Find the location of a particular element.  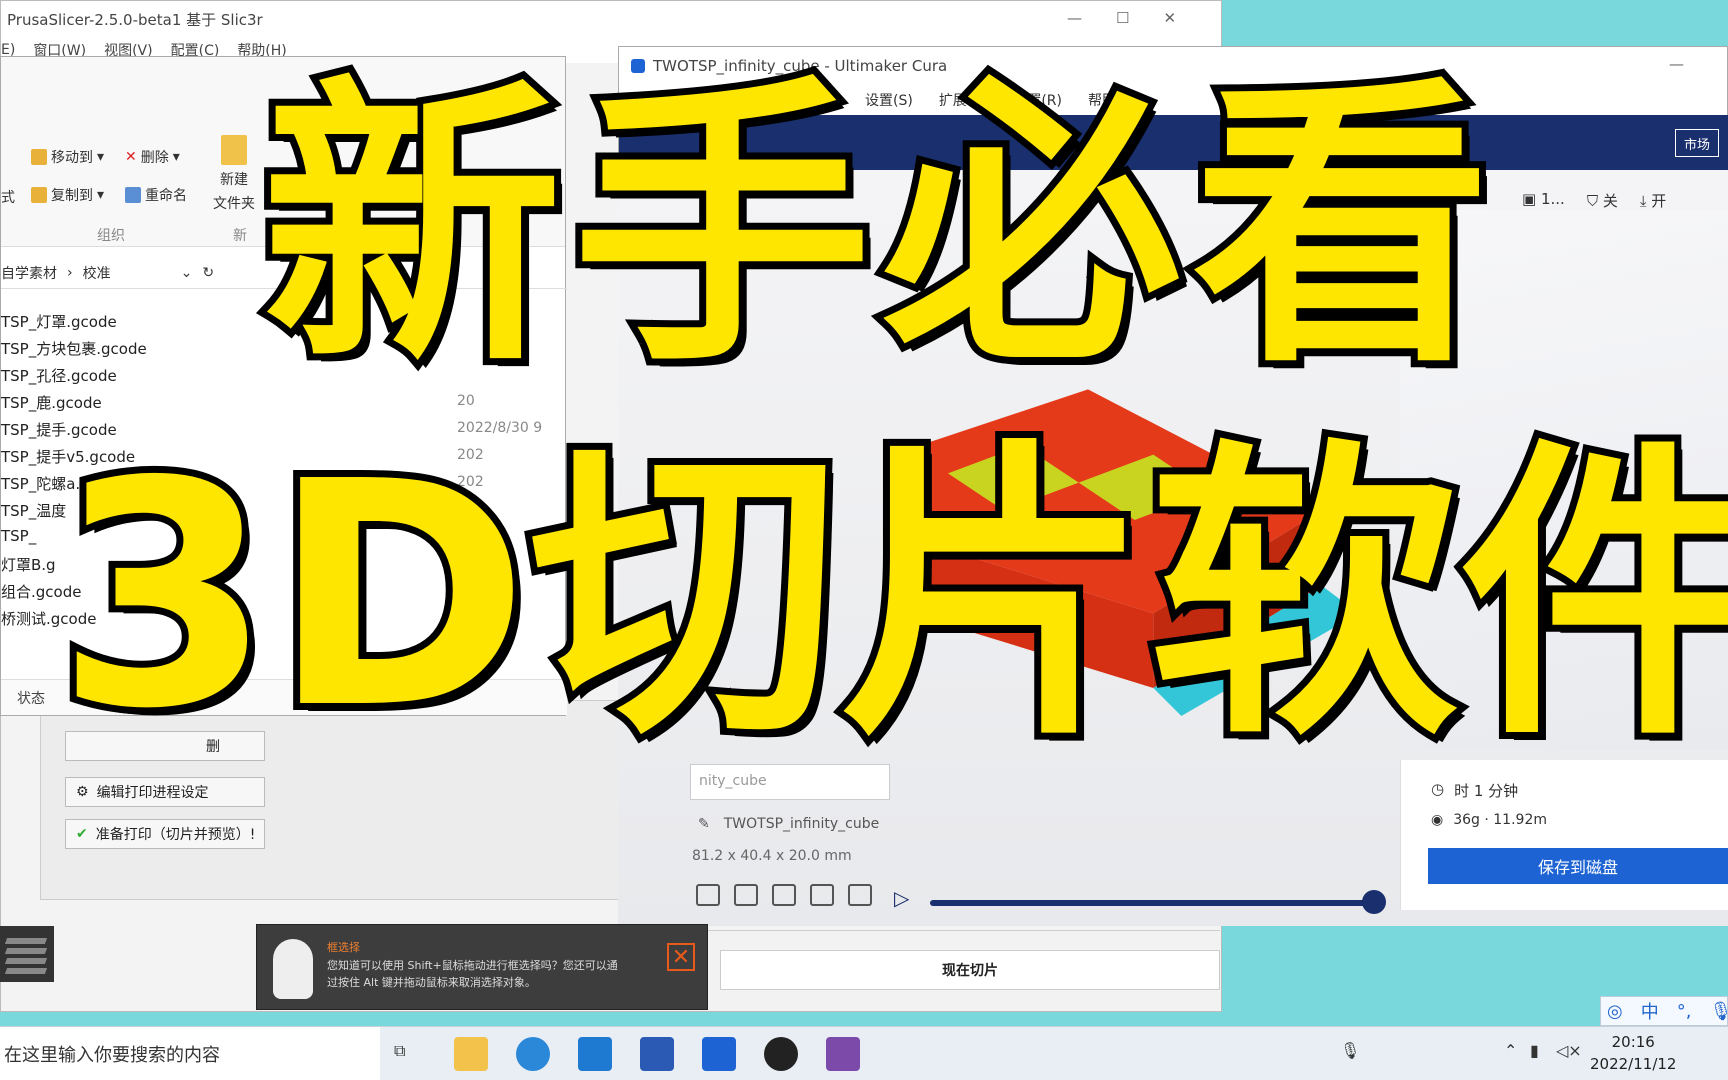

taskbar-search-box: 在这里输入你要搜索的内容 is located at coordinates (190, 1053).